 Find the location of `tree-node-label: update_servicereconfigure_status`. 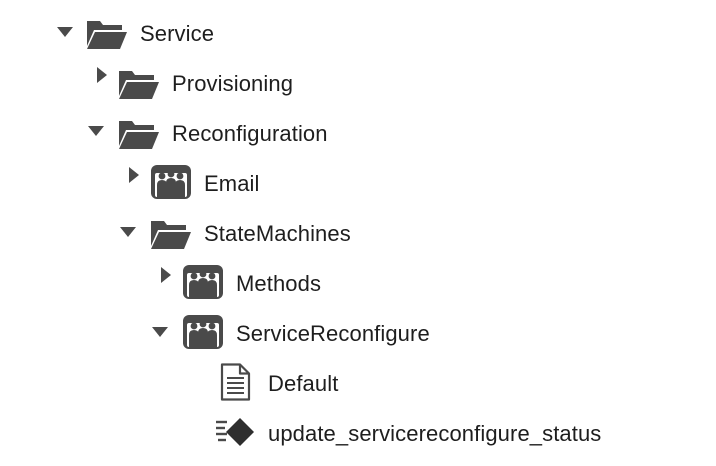

tree-node-label: update_servicereconfigure_status is located at coordinates (435, 433).